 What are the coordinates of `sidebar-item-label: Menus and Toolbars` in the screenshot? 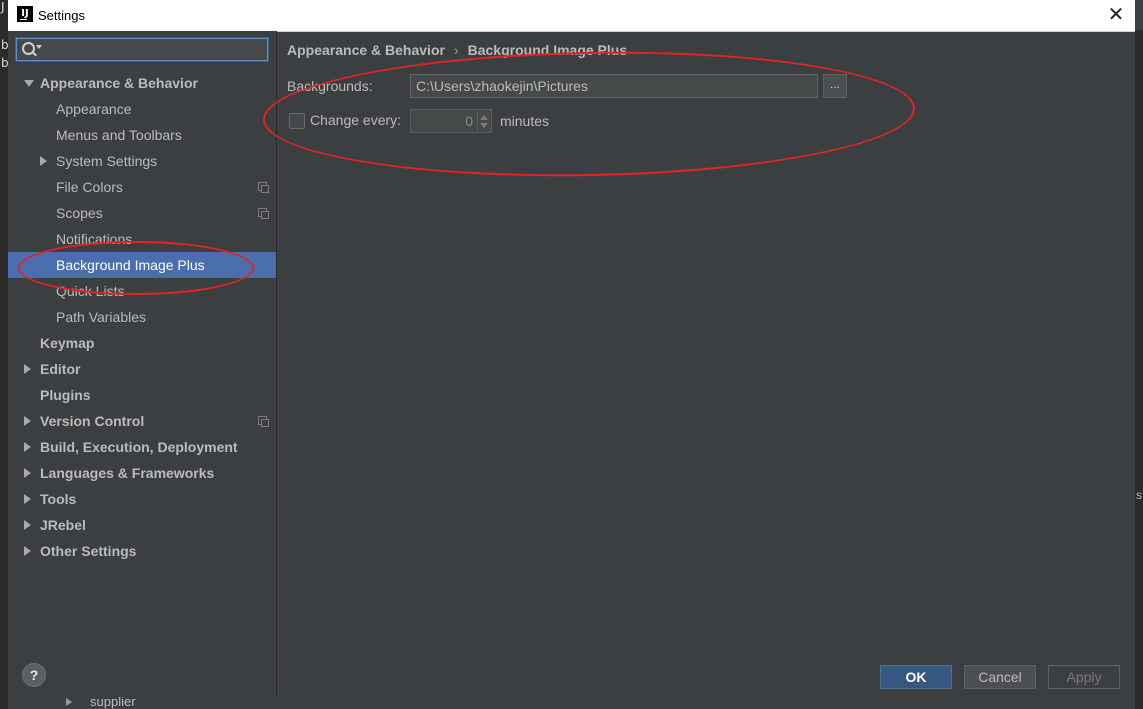 It's located at (119, 135).